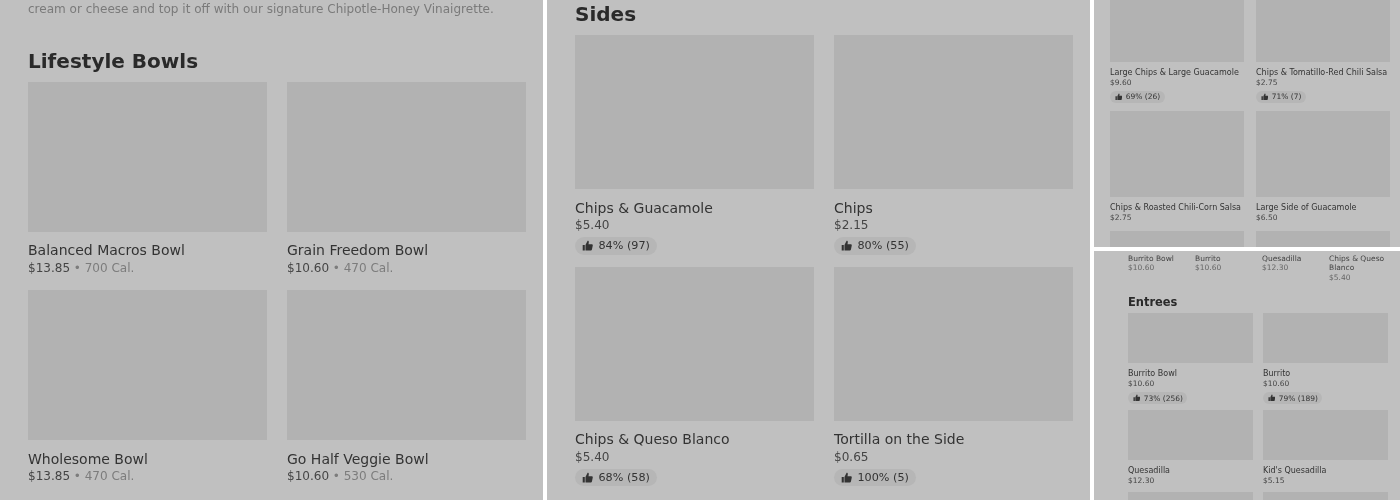 This screenshot has height=500, width=1400. Describe the element at coordinates (88, 459) in the screenshot. I see `item-name: Wholesome Bowl` at that location.